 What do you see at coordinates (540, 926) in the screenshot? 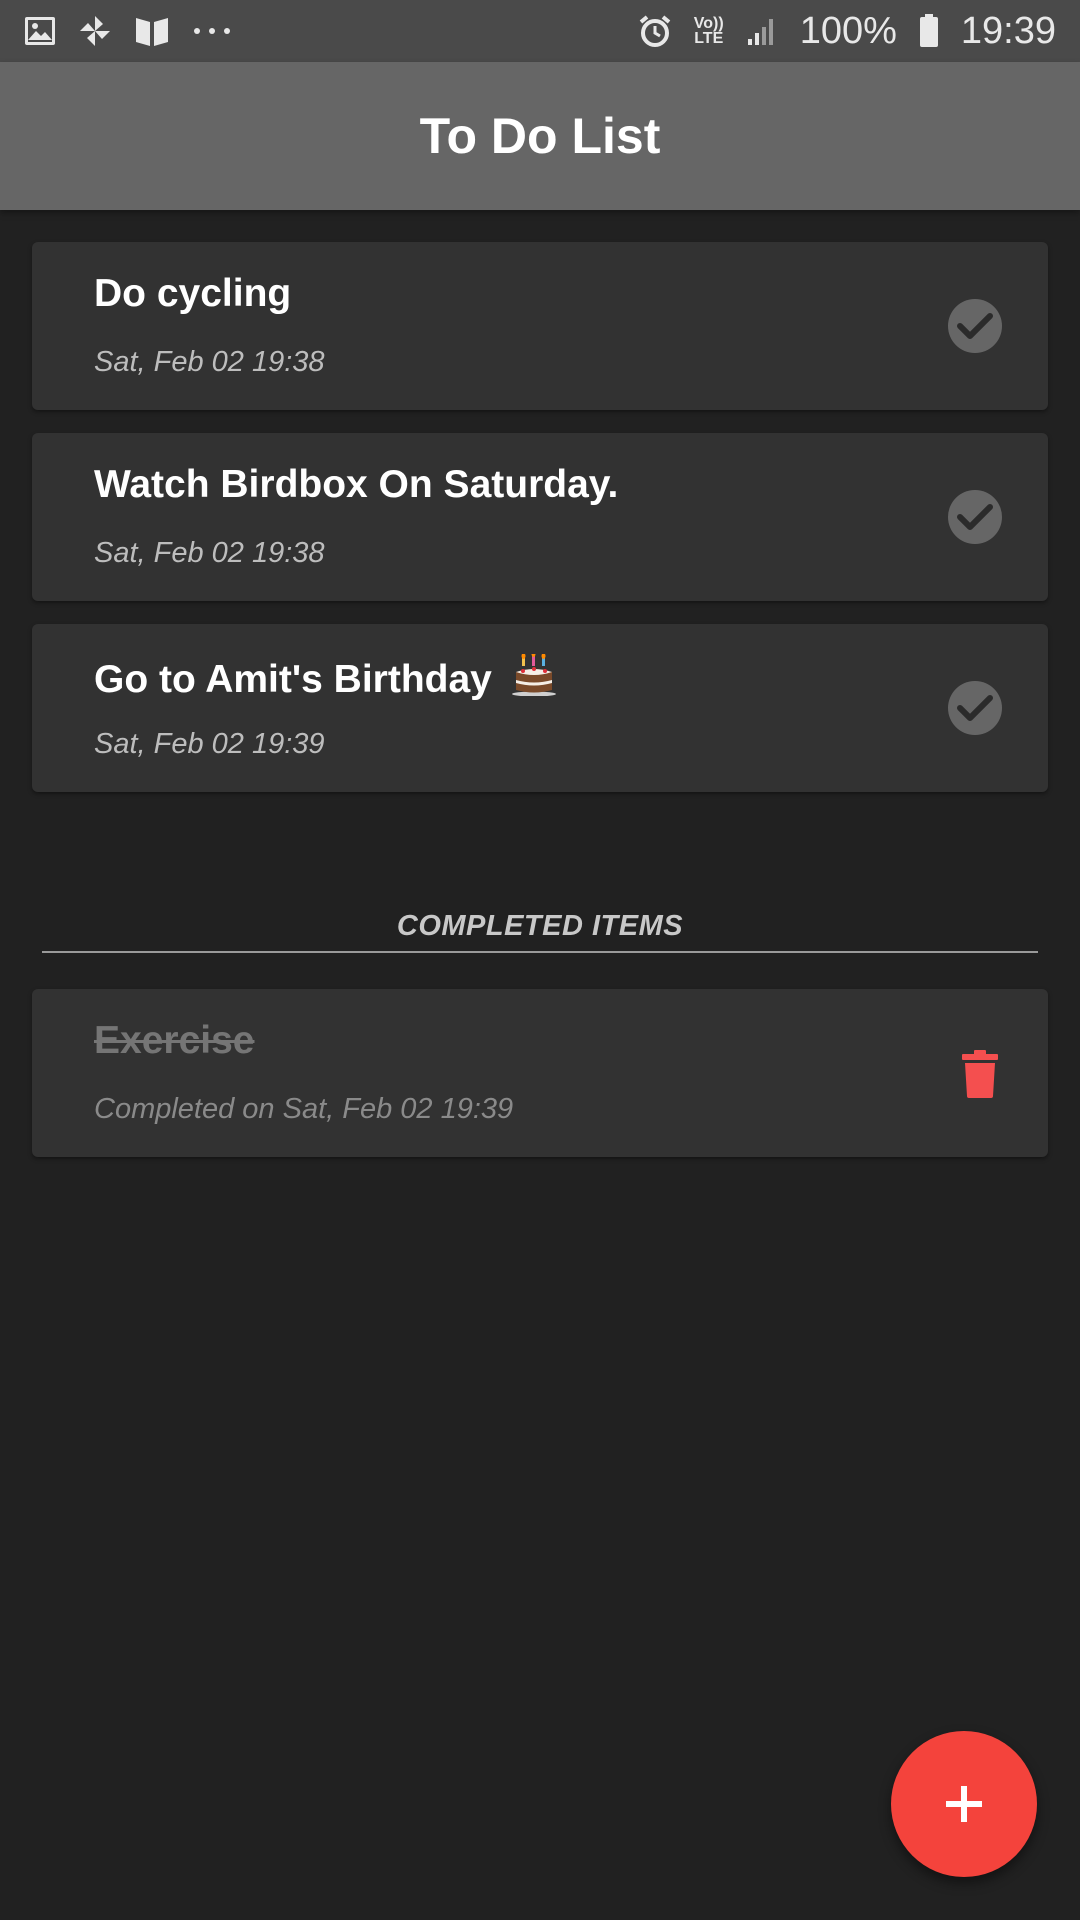
I see `completed-section-header: COMPLETED ITEMS` at bounding box center [540, 926].